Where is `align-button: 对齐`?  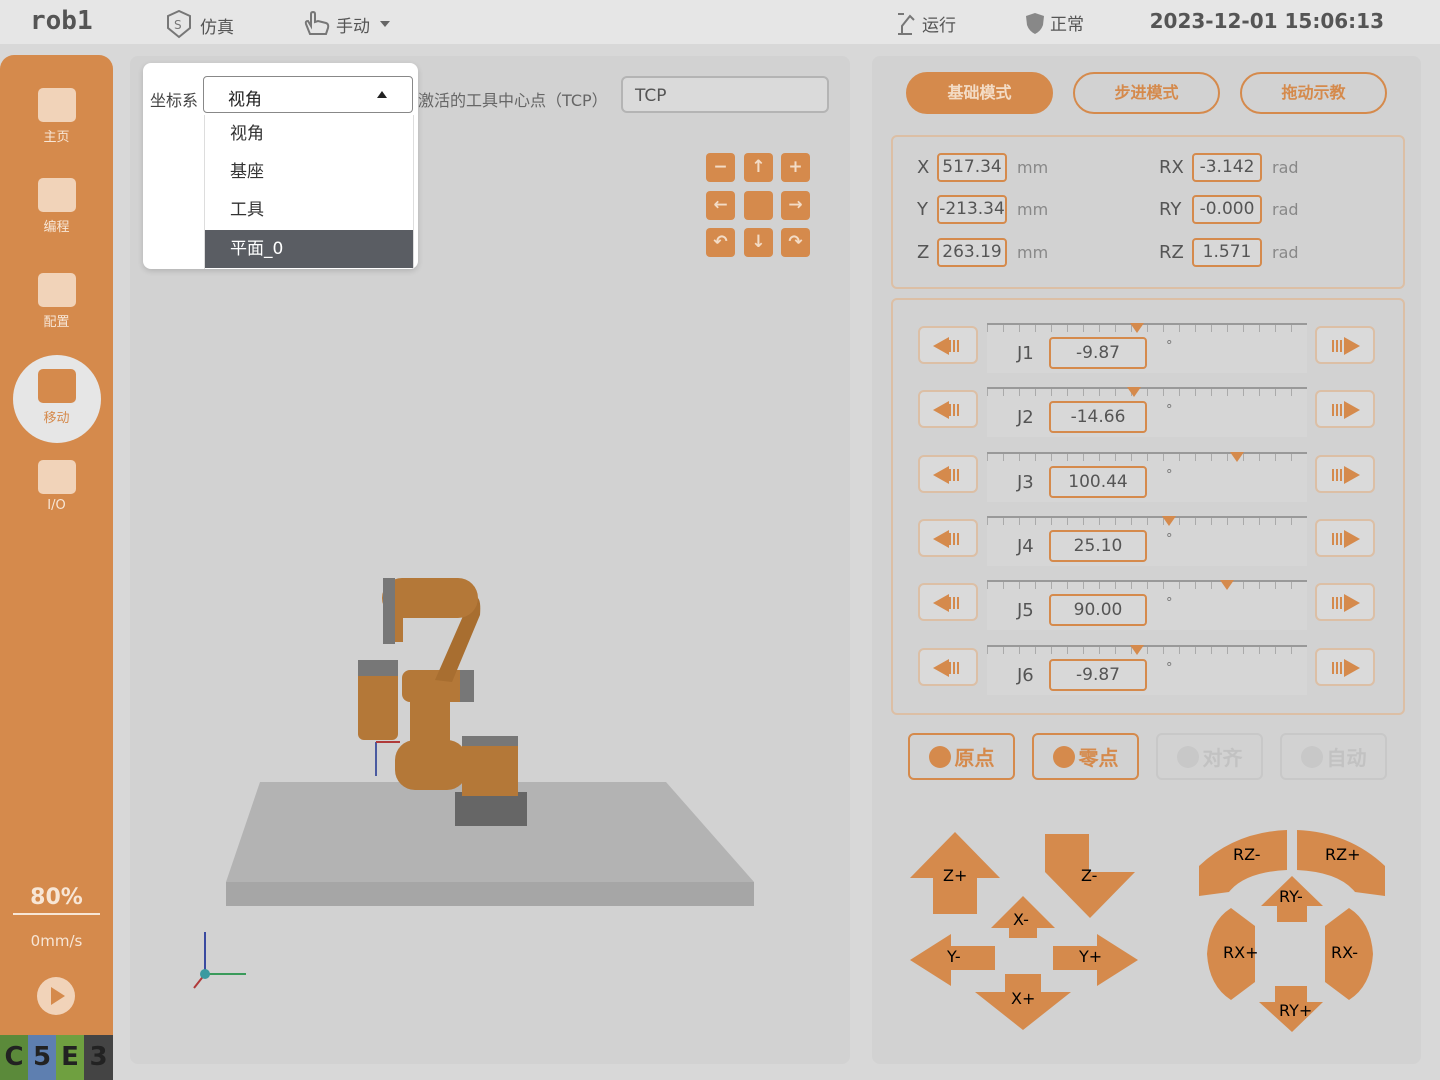 align-button: 对齐 is located at coordinates (1209, 756).